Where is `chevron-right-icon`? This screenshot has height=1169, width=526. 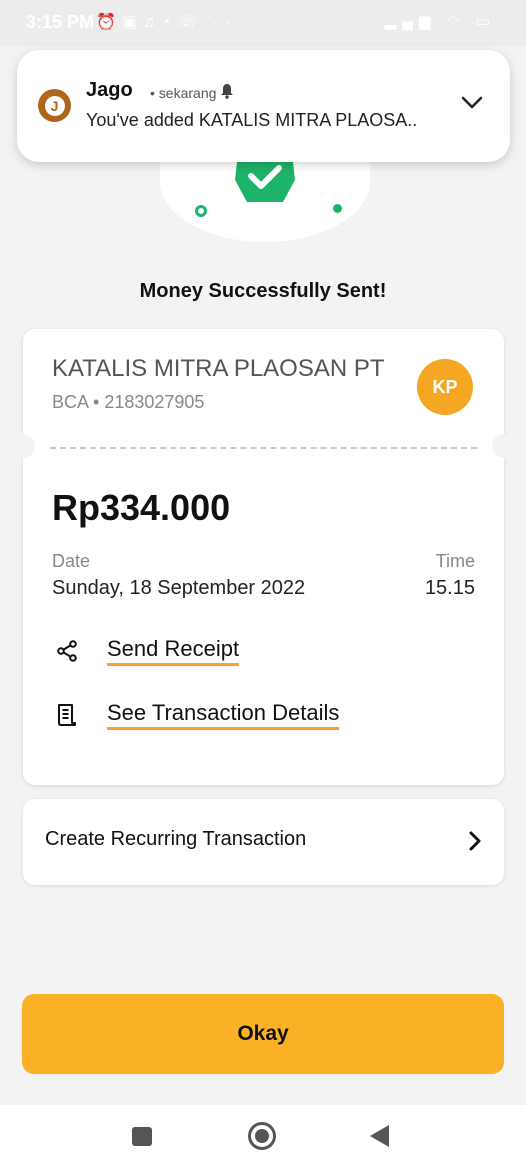 chevron-right-icon is located at coordinates (475, 841).